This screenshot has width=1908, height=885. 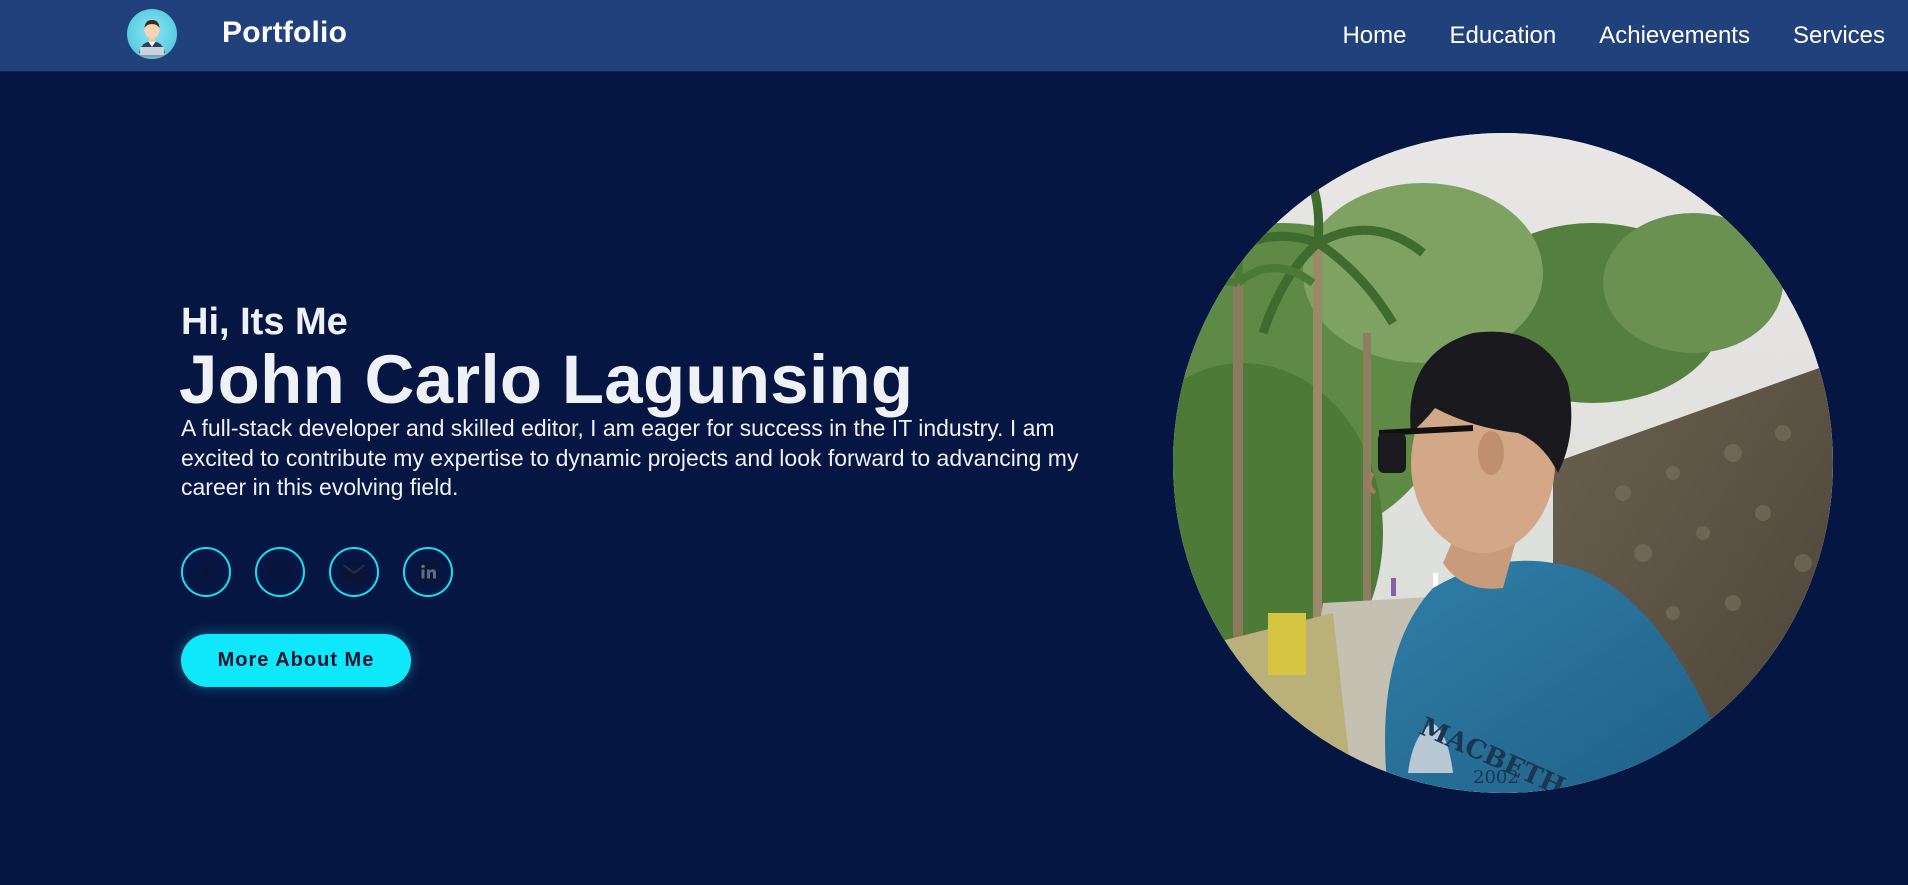 I want to click on nav-link-home: Home, so click(x=1374, y=36).